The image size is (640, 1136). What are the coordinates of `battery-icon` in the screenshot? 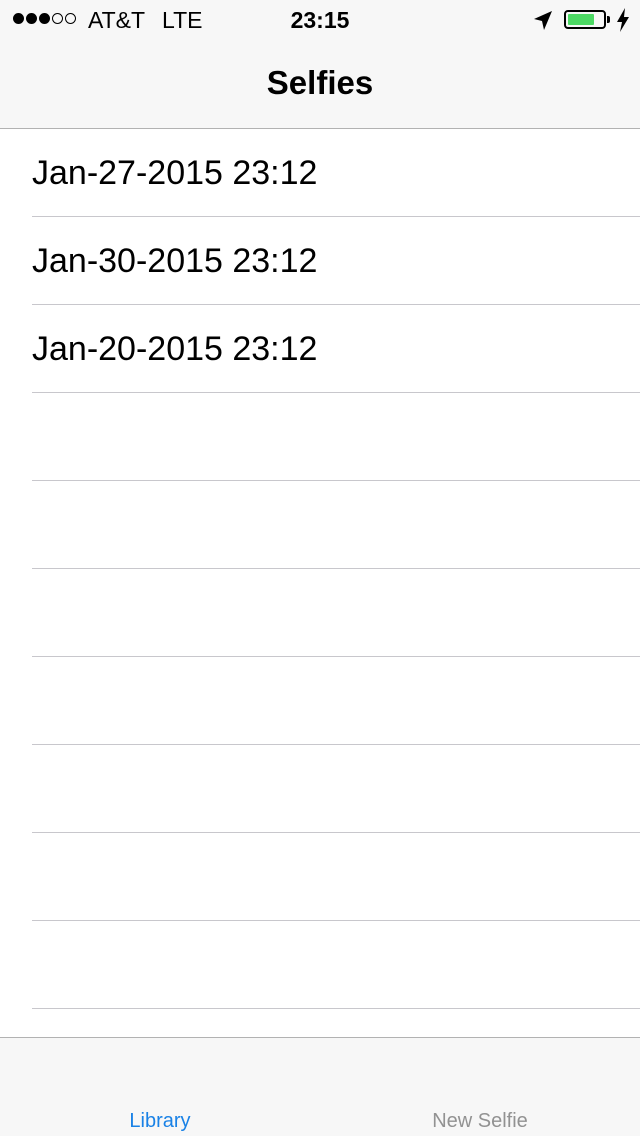 It's located at (585, 19).